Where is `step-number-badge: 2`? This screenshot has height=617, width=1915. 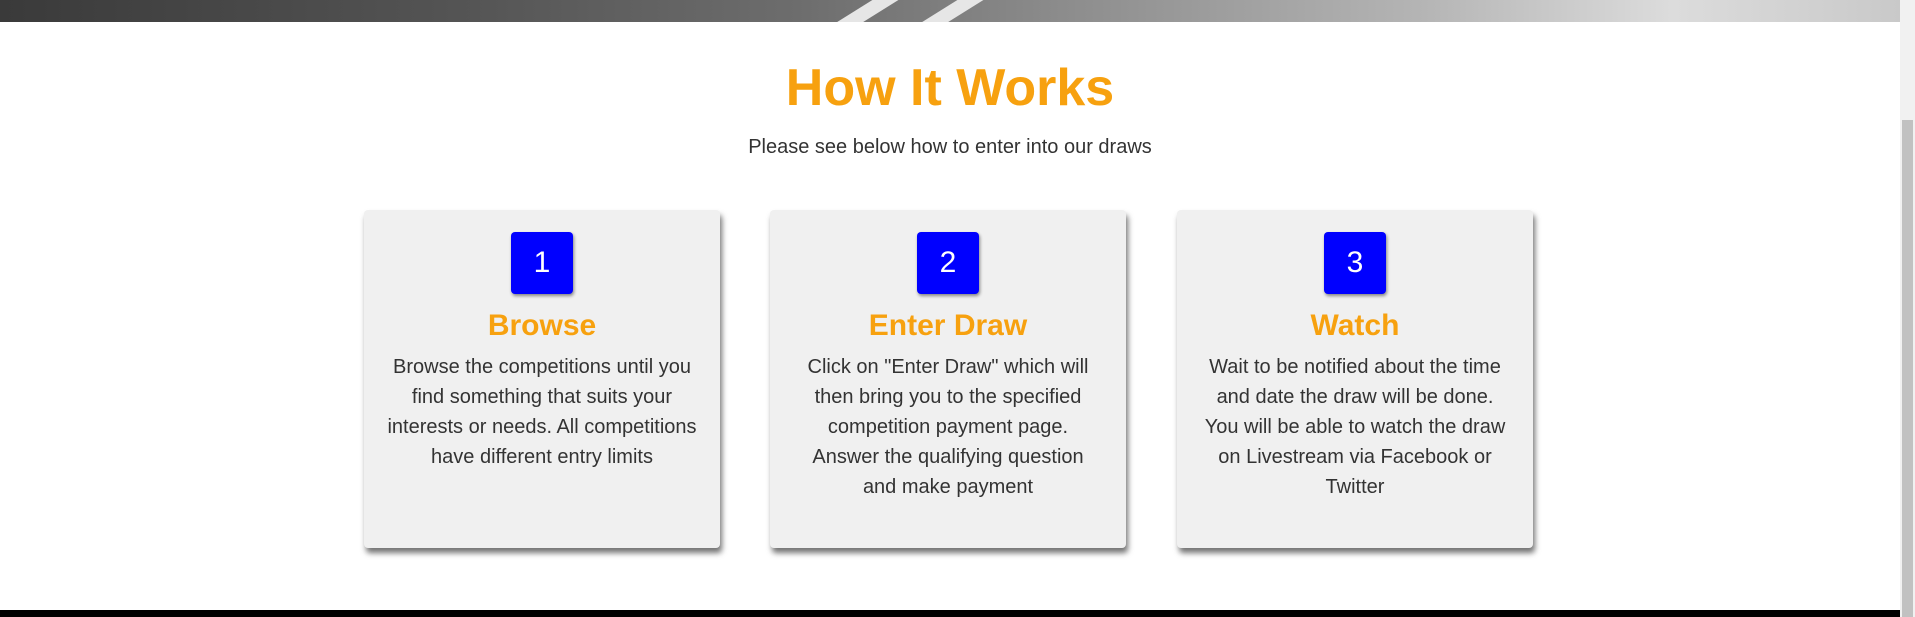
step-number-badge: 2 is located at coordinates (948, 263).